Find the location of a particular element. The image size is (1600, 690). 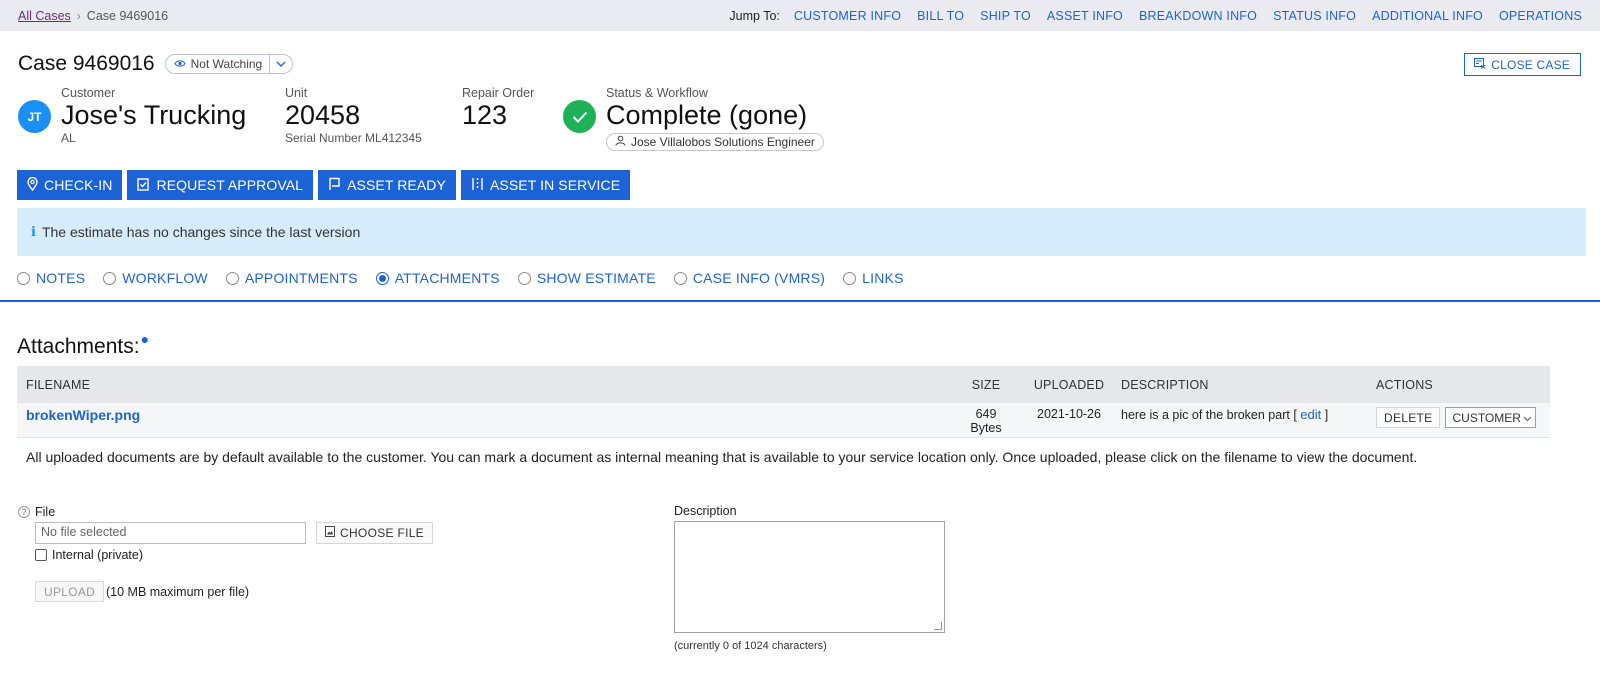

upload-size-note: (10 MB maximum per file) is located at coordinates (178, 592).